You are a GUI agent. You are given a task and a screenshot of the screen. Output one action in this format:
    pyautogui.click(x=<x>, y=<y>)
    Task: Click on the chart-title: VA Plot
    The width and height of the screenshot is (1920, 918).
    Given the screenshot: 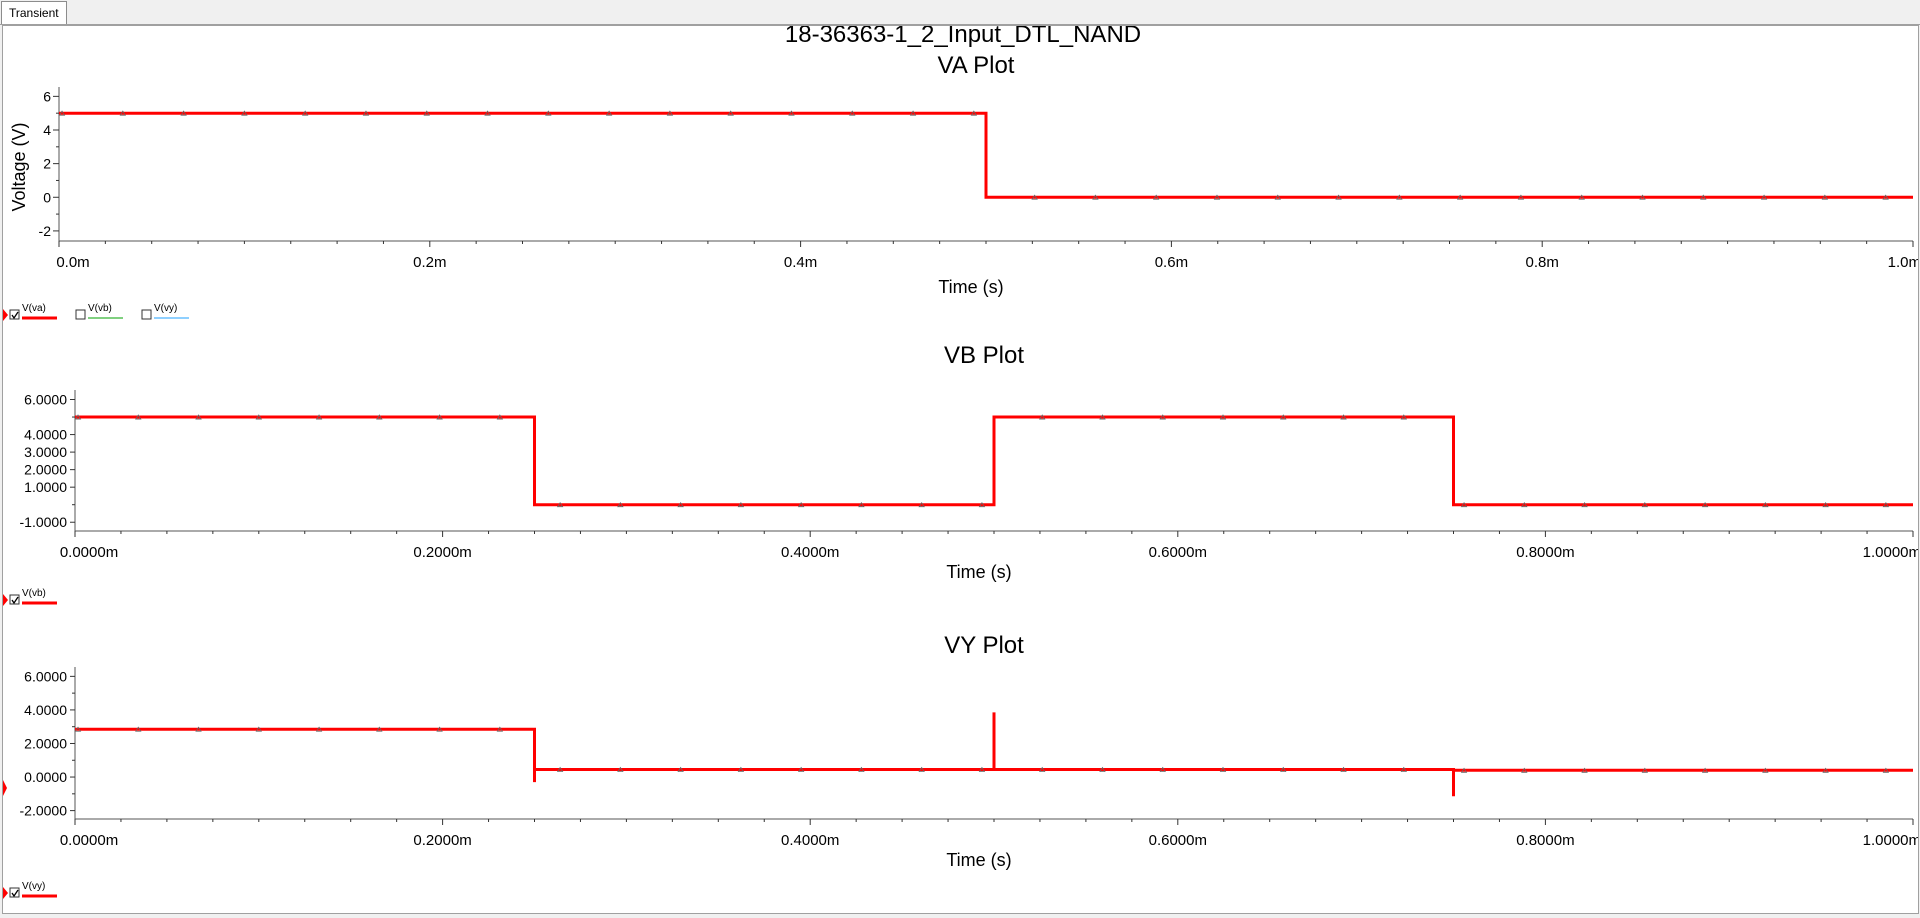 What is the action you would take?
    pyautogui.click(x=976, y=65)
    